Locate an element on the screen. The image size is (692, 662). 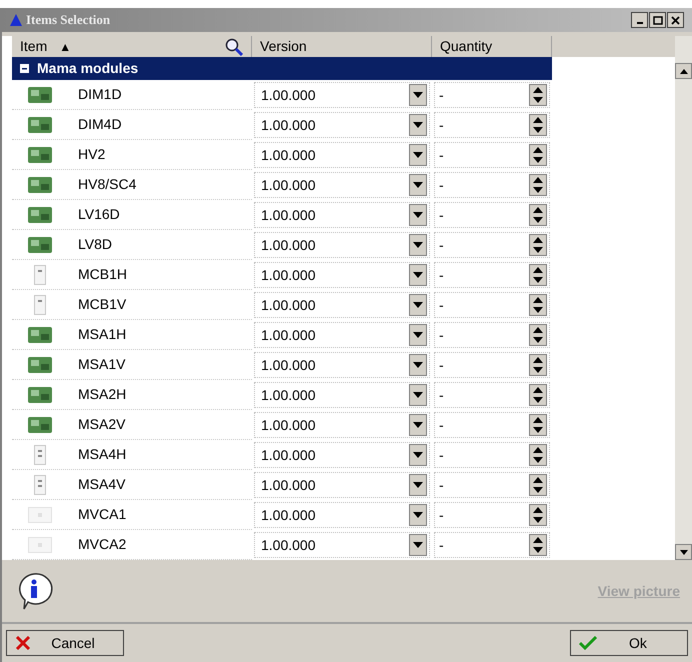
cancel-button: Cancel is located at coordinates (65, 643).